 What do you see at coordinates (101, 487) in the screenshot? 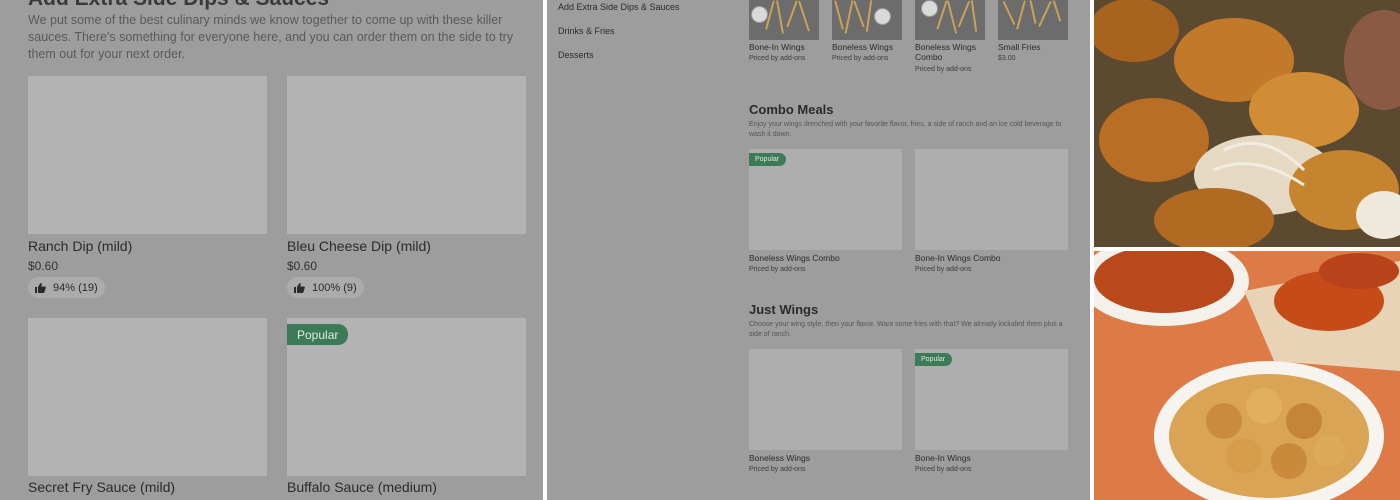
I see `item-name: Secret Fry Sauce (mild)` at bounding box center [101, 487].